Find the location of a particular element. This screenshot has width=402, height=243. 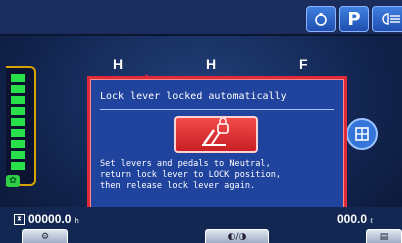

hour-meter-value: 00000.0 is located at coordinates (50, 219).